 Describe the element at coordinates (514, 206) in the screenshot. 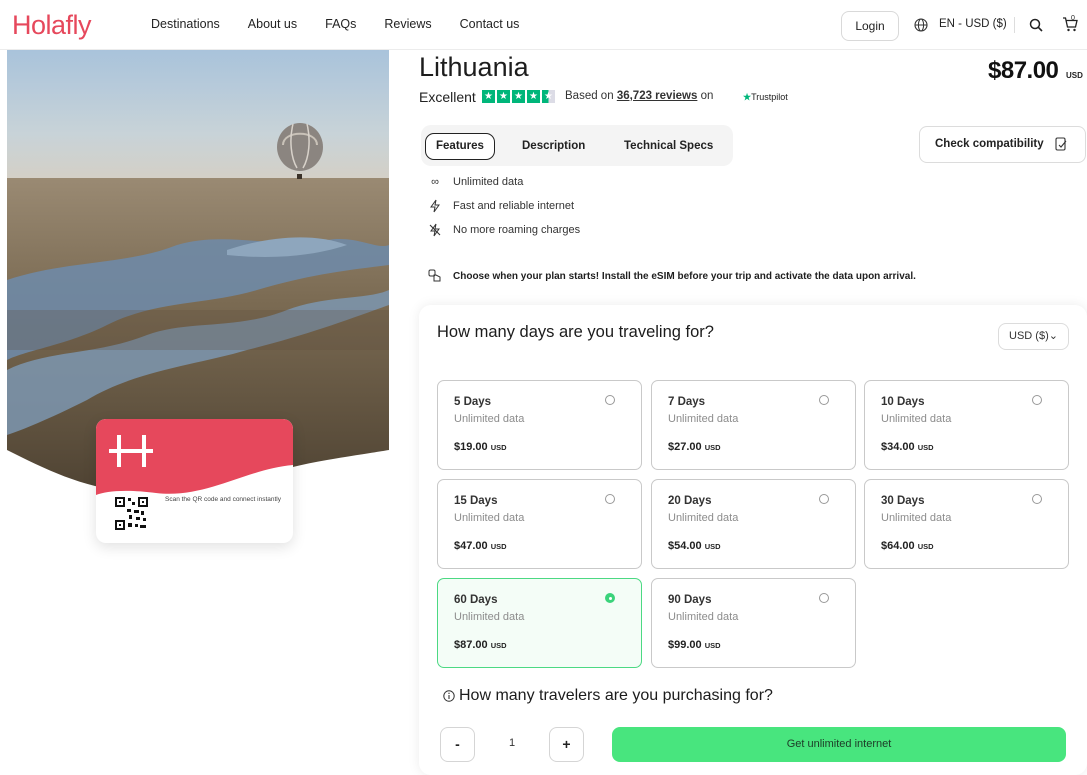

I see `feature-label: Fast and reliable internet` at that location.